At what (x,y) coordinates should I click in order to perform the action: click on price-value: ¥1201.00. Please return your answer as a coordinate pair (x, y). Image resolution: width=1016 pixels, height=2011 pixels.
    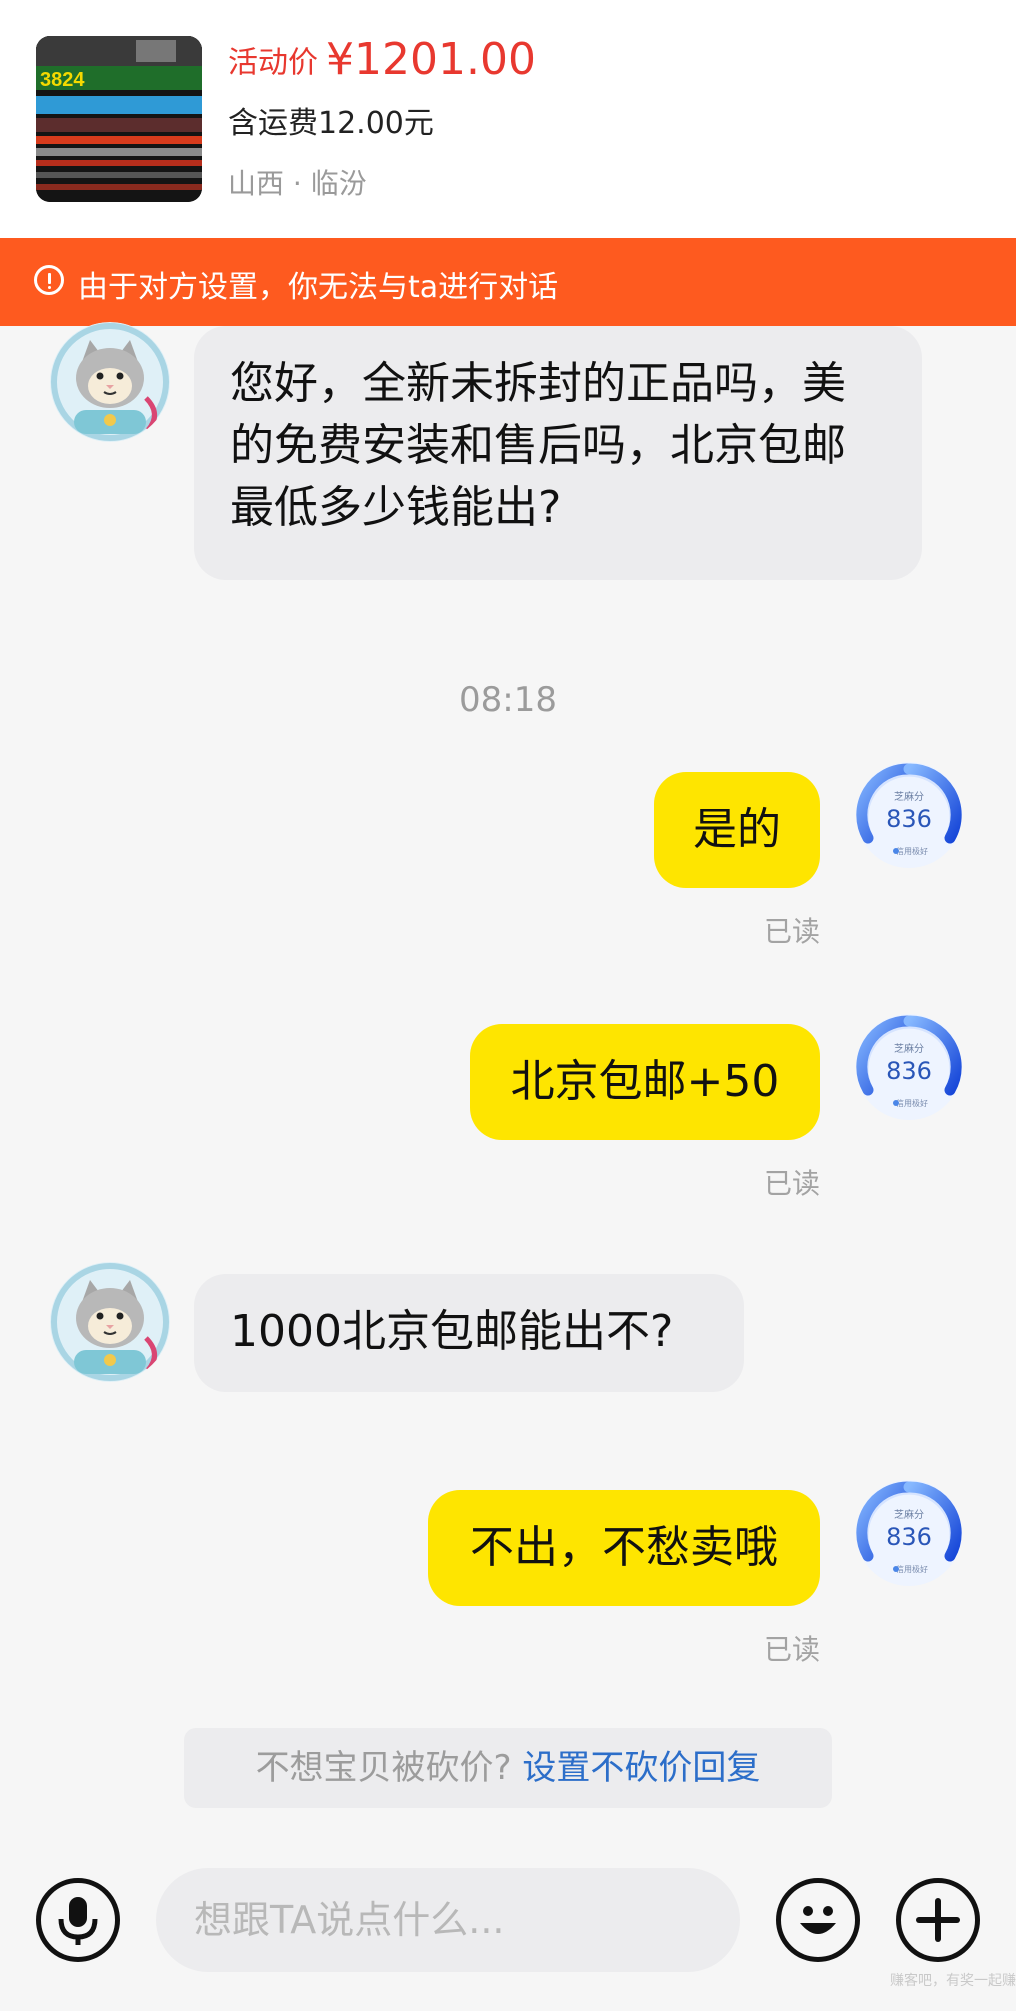
    Looking at the image, I should click on (431, 59).